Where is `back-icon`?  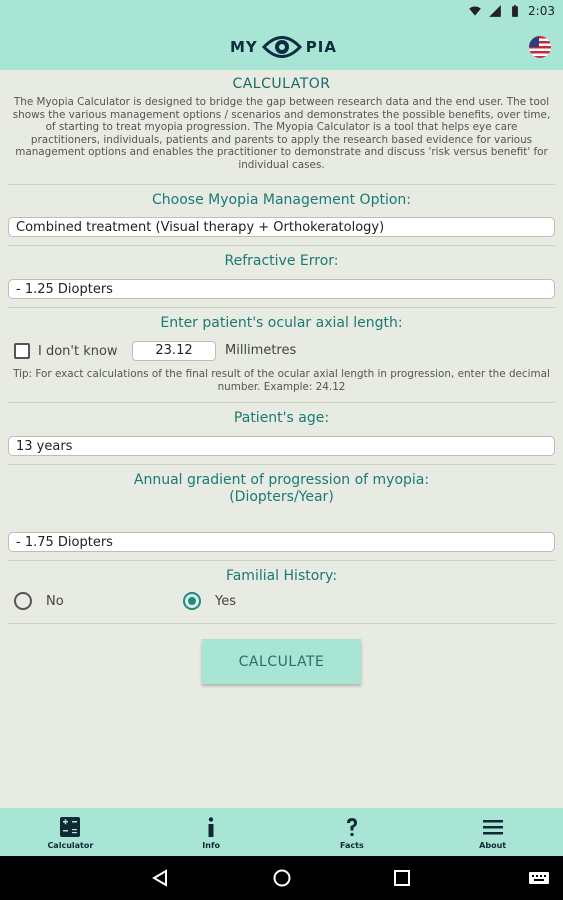 back-icon is located at coordinates (160, 878).